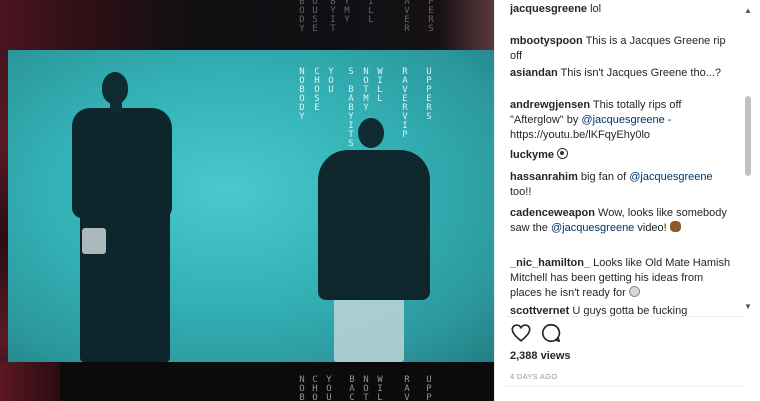 The width and height of the screenshot is (760, 401). What do you see at coordinates (302, 388) in the screenshot?
I see `lyric-column-bottom-0: N O B O` at bounding box center [302, 388].